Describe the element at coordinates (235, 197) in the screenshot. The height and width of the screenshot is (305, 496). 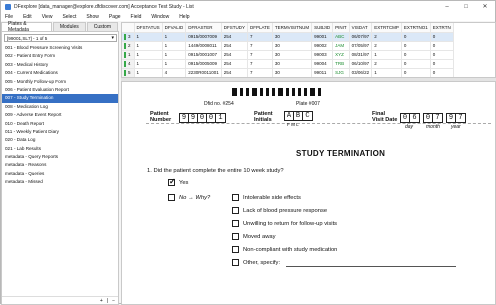
I see `reason-1-checkbox` at that location.